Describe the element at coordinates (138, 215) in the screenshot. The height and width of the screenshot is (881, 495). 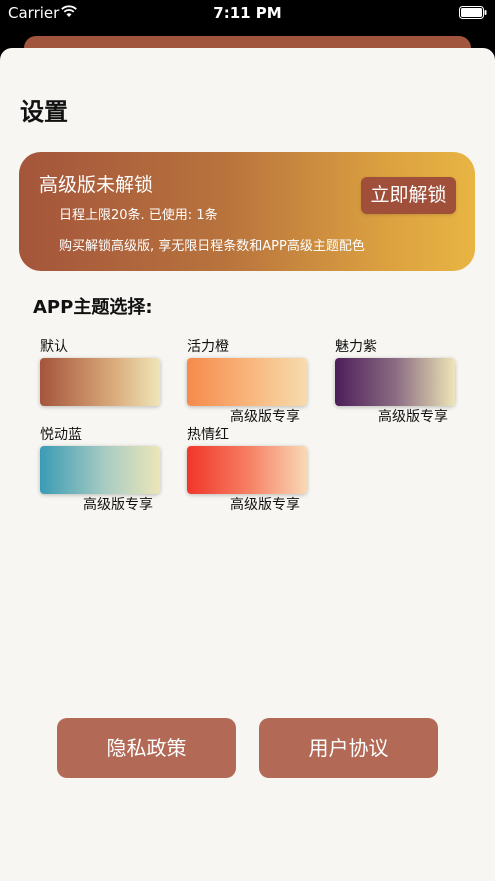
I see `premium-limit-text: 日程上限20条. 已使用: 1条` at that location.